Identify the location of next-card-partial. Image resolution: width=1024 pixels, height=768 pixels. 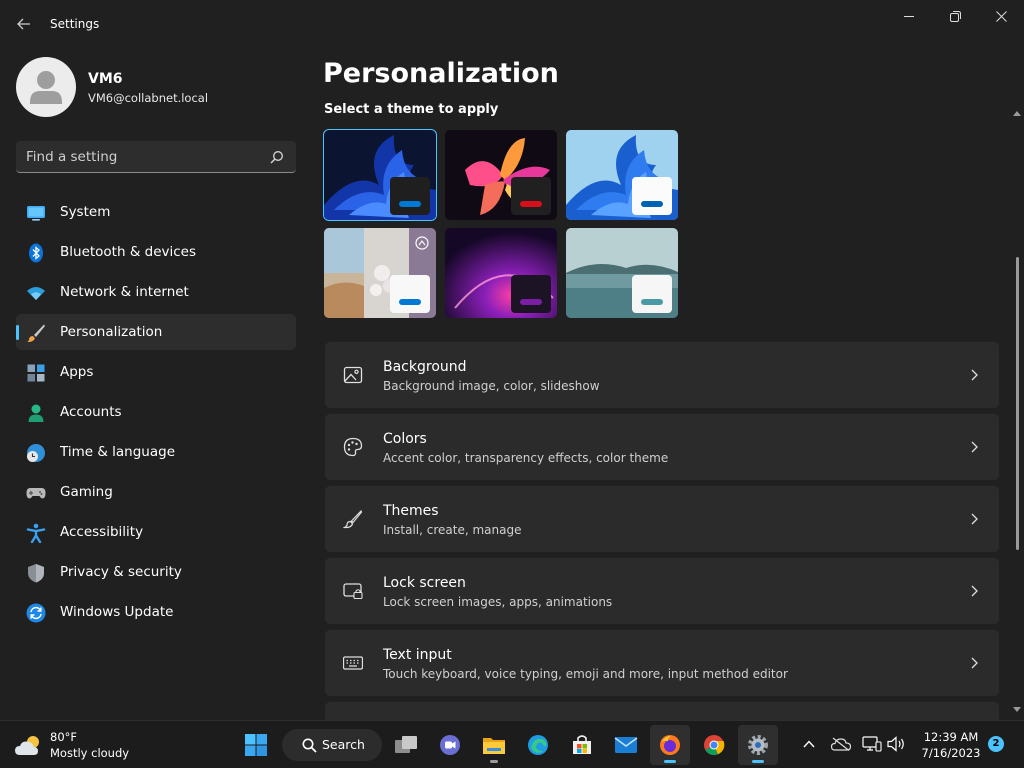
(662, 711).